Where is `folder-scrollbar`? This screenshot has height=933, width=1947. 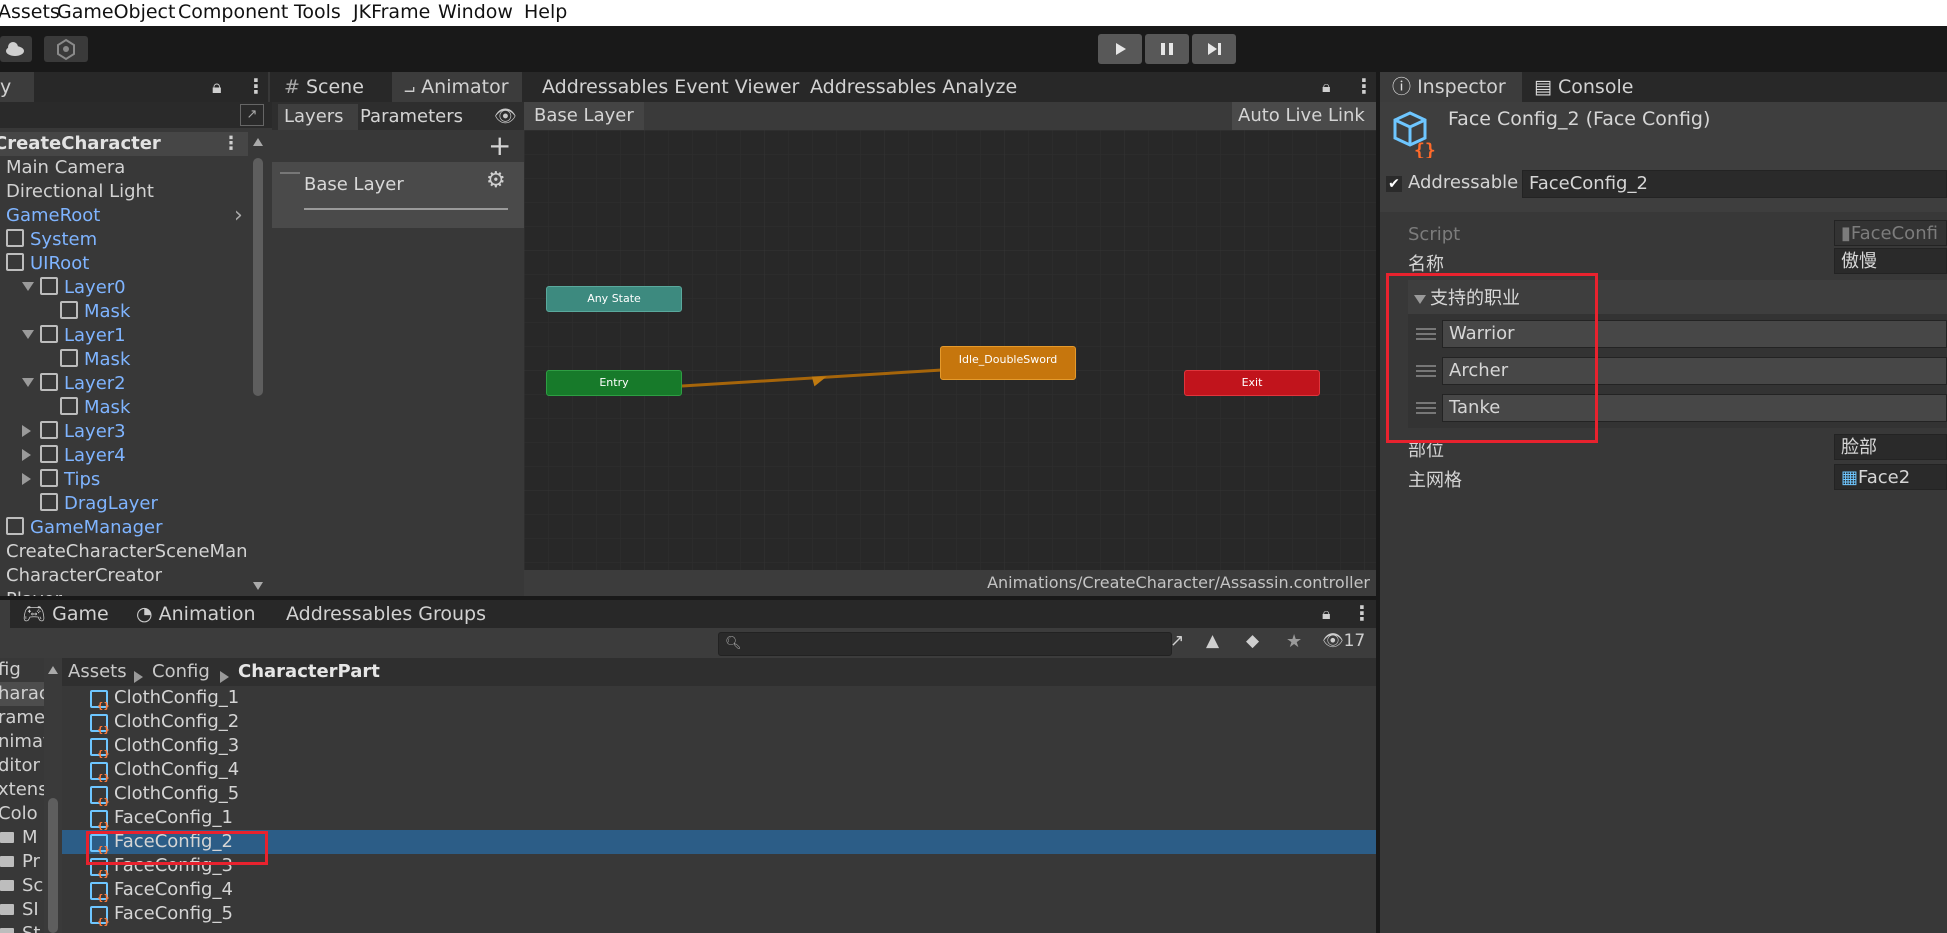
folder-scrollbar is located at coordinates (53, 795).